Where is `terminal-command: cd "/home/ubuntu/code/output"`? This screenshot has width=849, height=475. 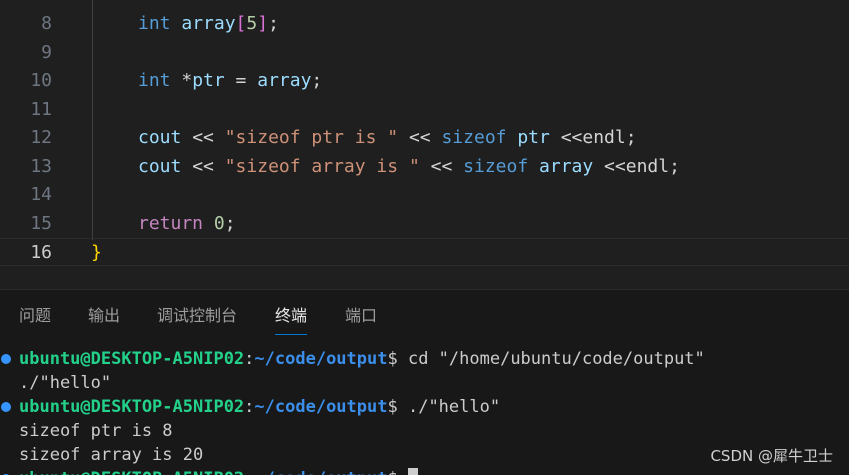 terminal-command: cd "/home/ubuntu/code/output" is located at coordinates (551, 359).